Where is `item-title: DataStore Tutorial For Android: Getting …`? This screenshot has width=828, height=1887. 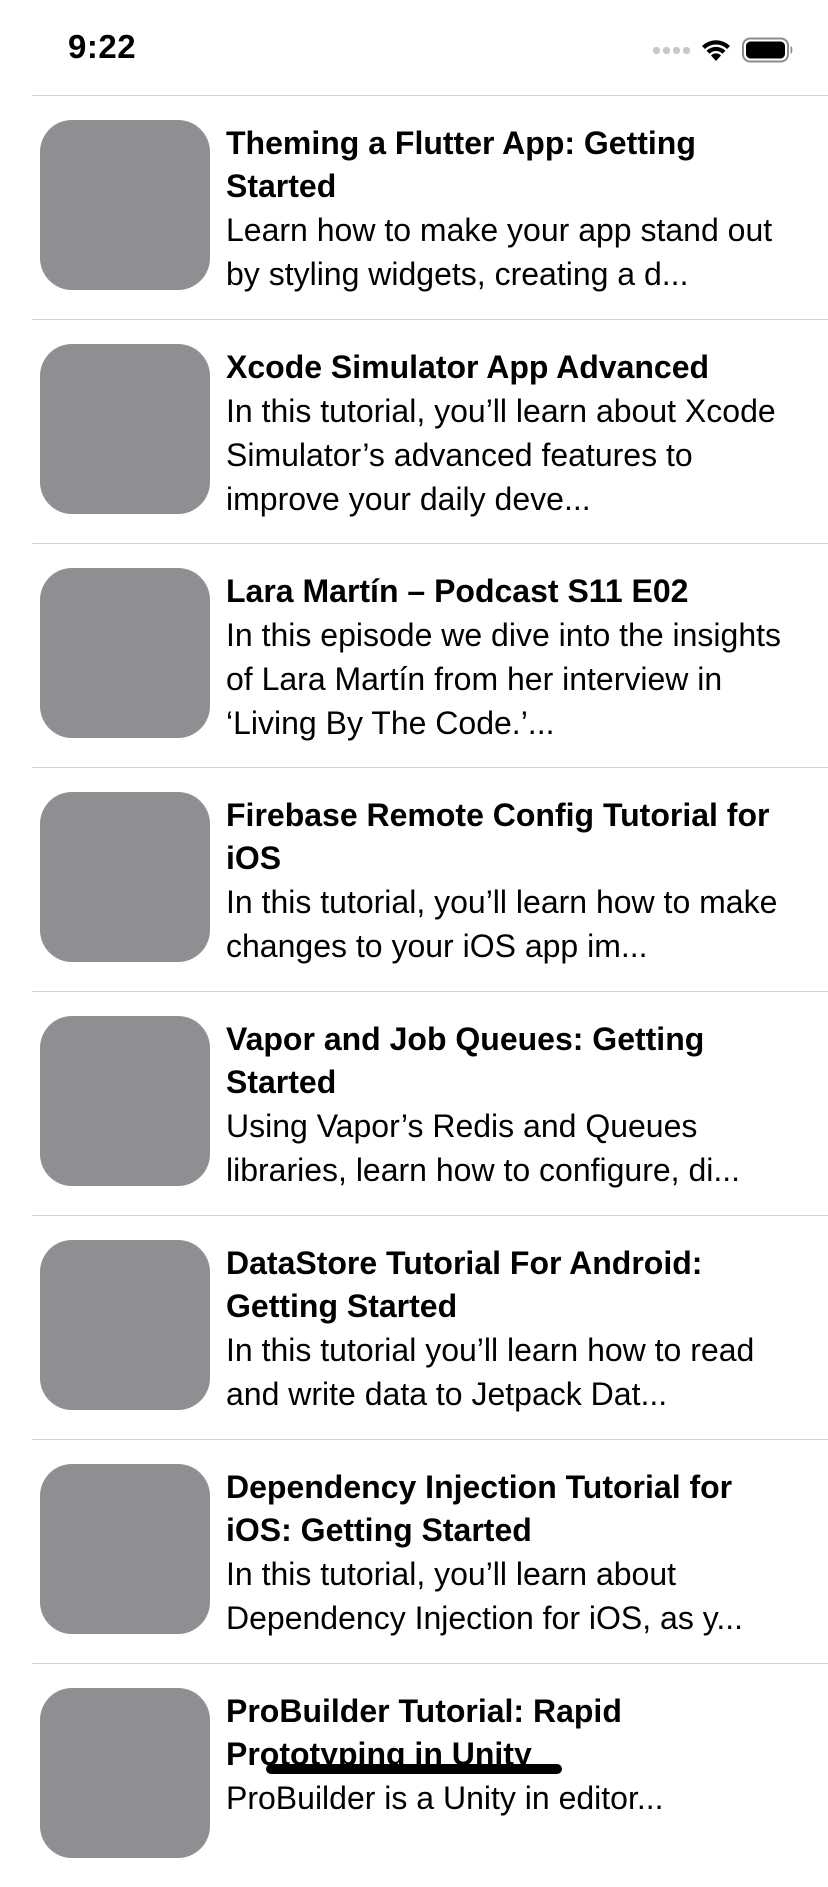 item-title: DataStore Tutorial For Android: Getting … is located at coordinates (464, 1284).